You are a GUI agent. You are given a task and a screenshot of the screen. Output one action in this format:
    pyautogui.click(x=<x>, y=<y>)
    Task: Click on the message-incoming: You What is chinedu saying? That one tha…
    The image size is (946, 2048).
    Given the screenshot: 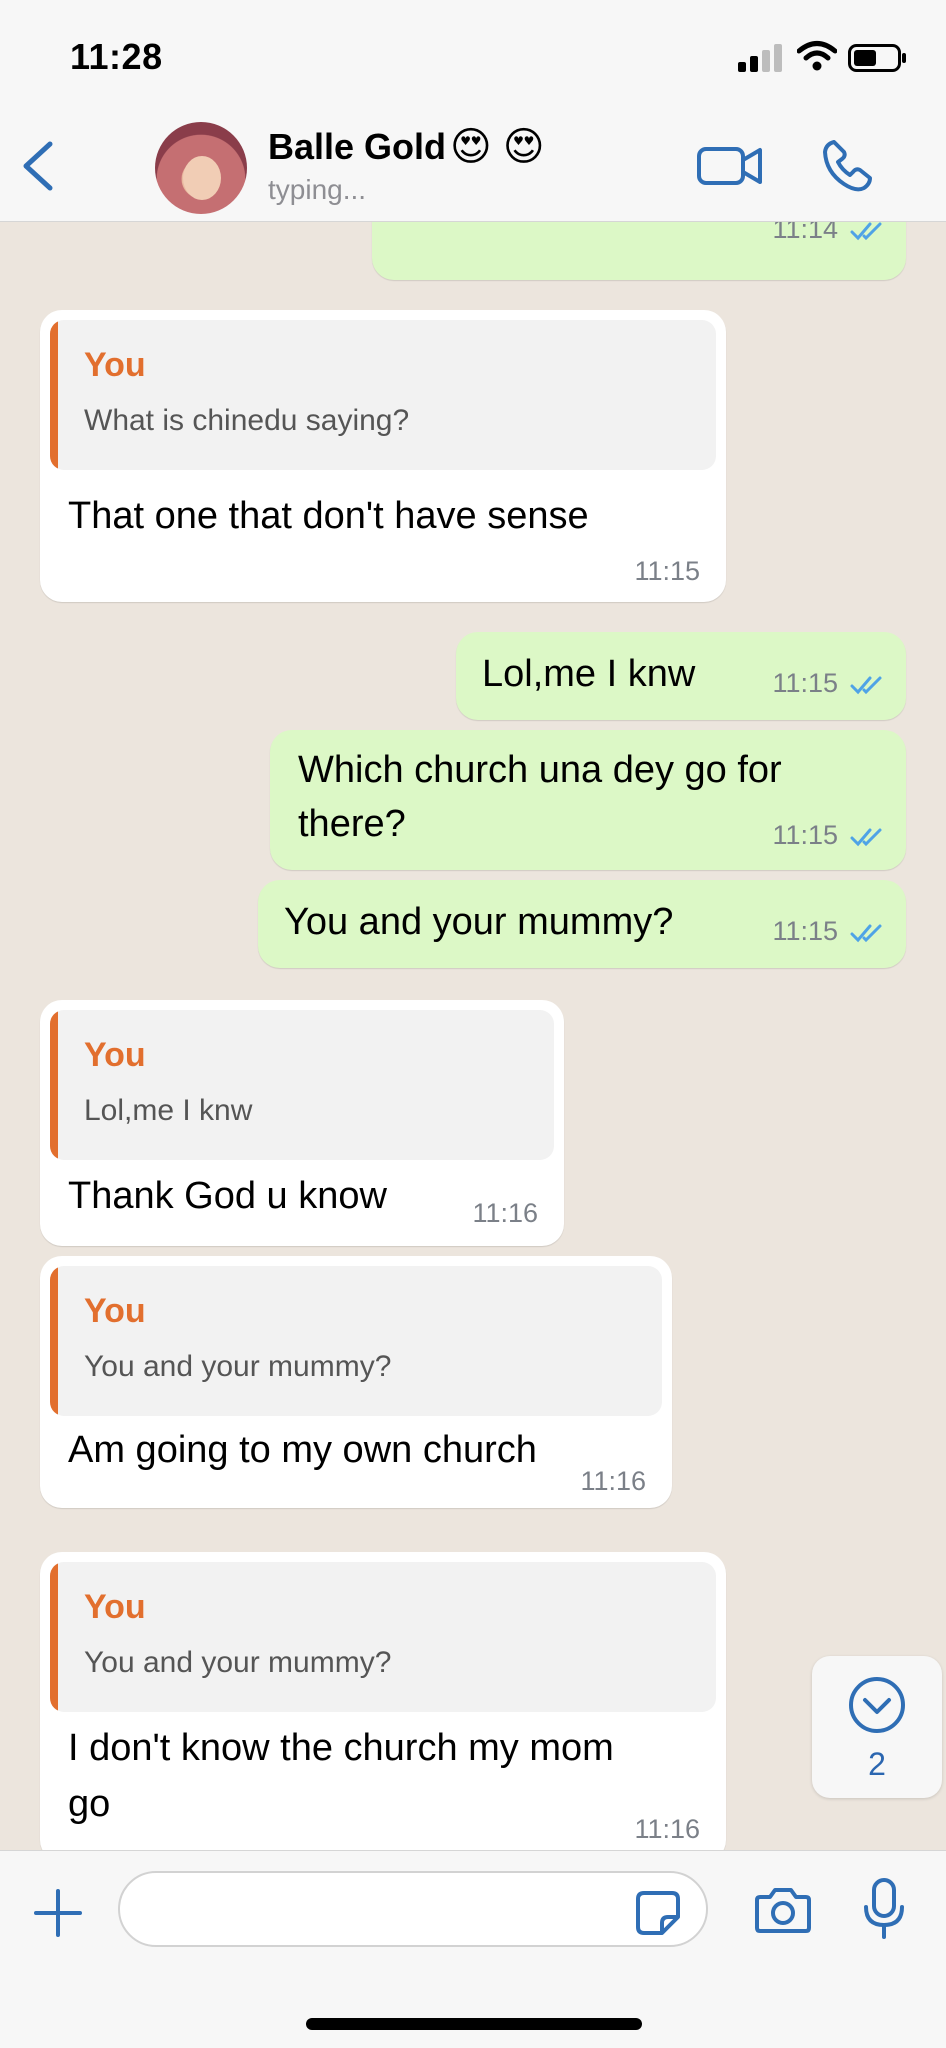 What is the action you would take?
    pyautogui.click(x=383, y=456)
    